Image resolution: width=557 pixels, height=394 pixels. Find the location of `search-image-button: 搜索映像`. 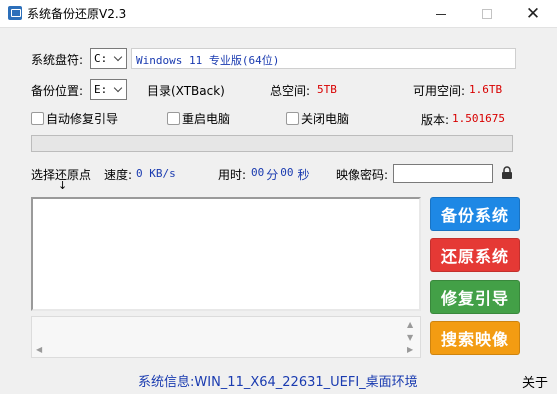

search-image-button: 搜索映像 is located at coordinates (475, 338).